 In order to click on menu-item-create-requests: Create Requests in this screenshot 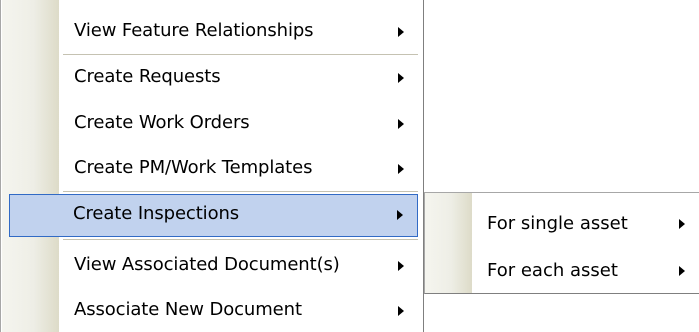, I will do `click(212, 78)`.